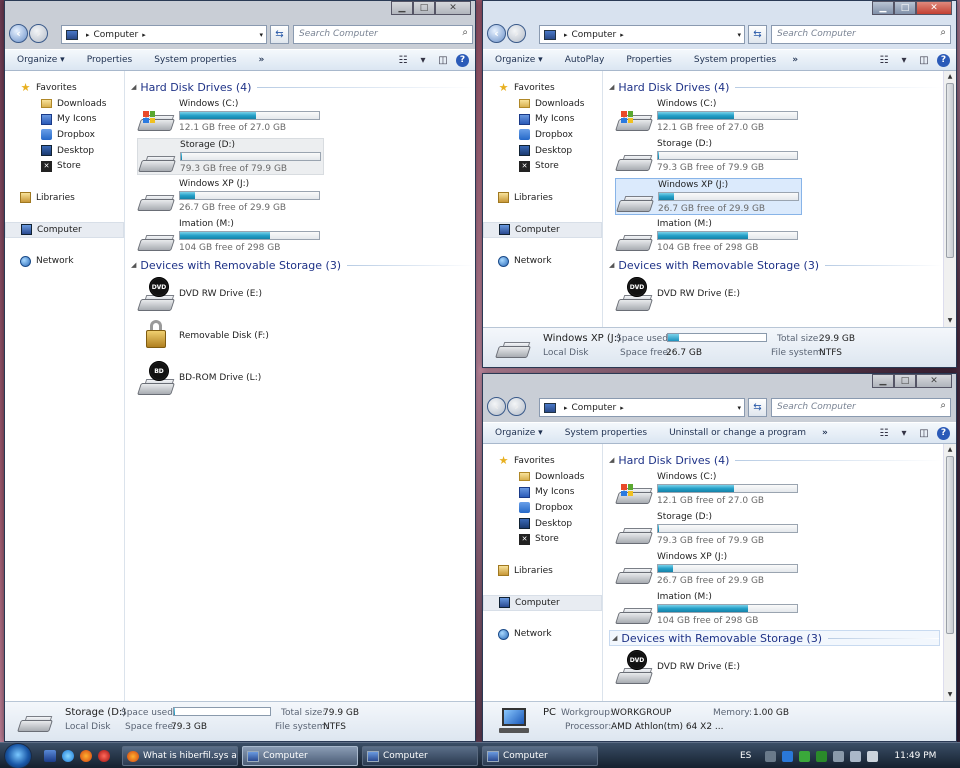  What do you see at coordinates (68, 756) in the screenshot?
I see `internet-explorer-icon` at bounding box center [68, 756].